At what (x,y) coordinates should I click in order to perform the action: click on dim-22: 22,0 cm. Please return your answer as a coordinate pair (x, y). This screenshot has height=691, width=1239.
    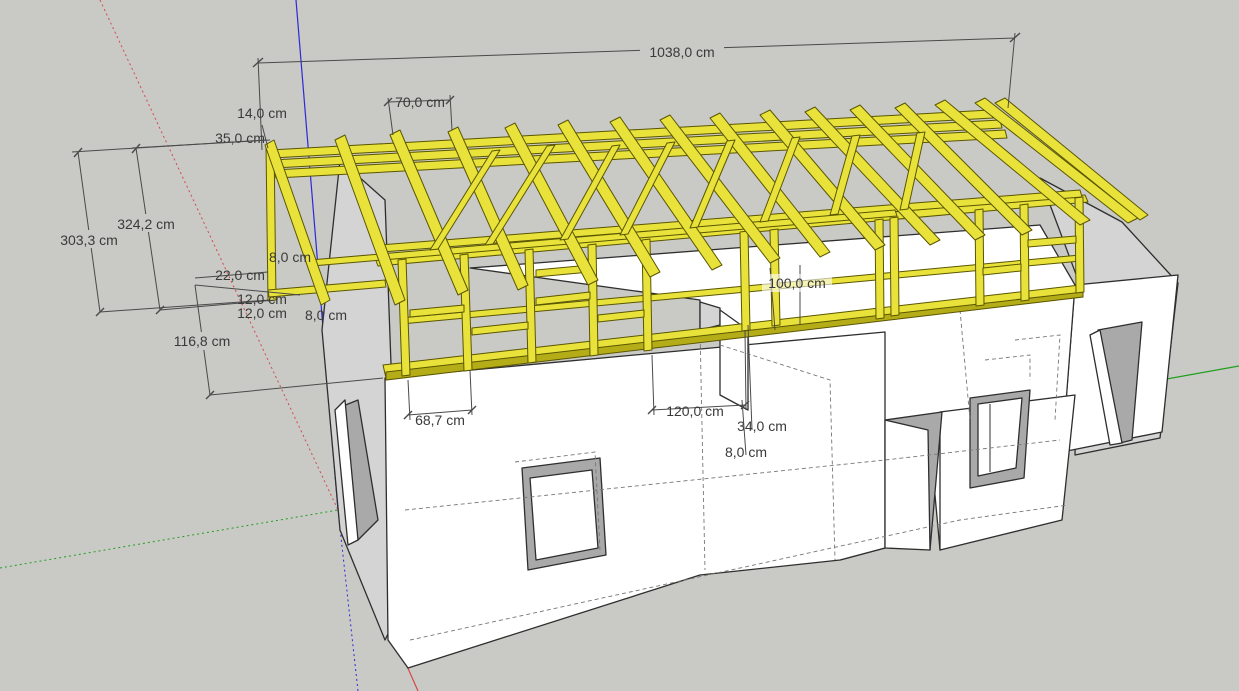
    Looking at the image, I should click on (240, 275).